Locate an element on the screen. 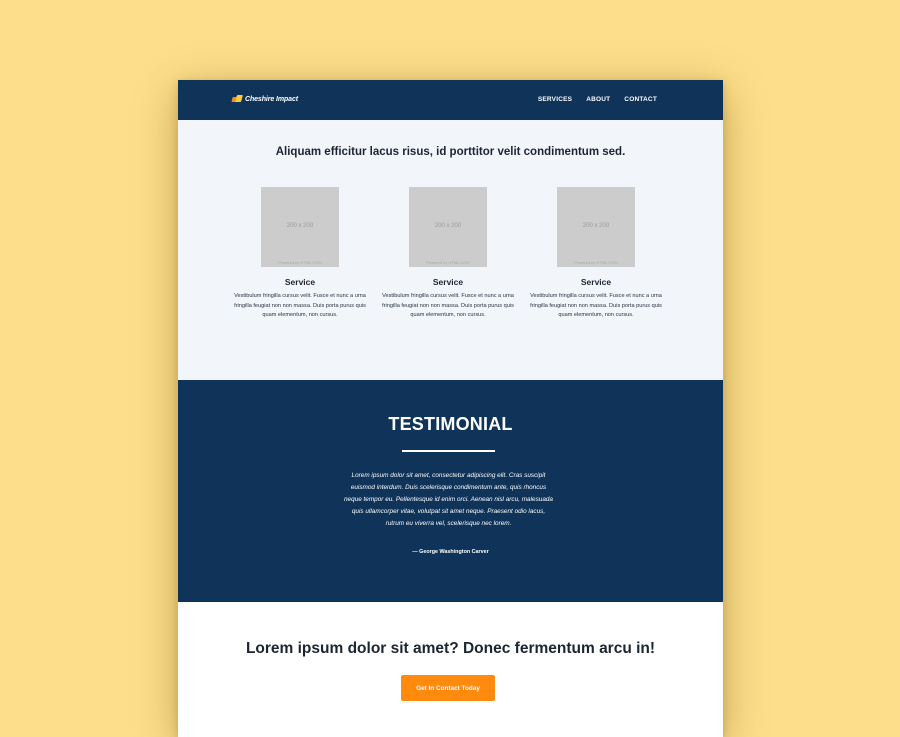 This screenshot has width=900, height=737. testimonial-title: TESTIMONIAL is located at coordinates (450, 424).